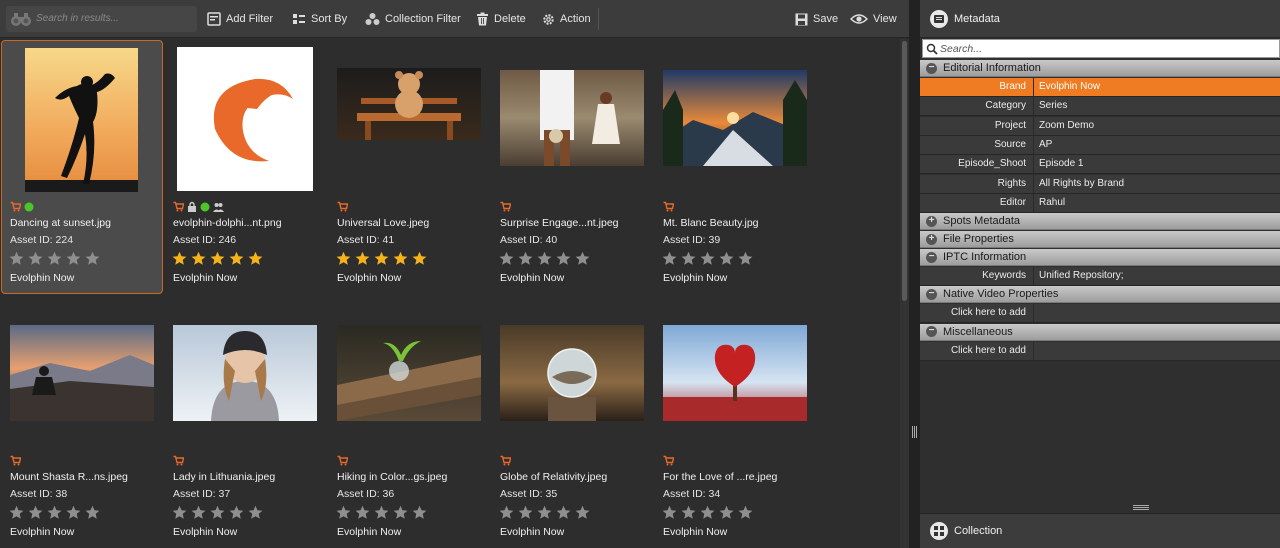 The width and height of the screenshot is (1280, 548). Describe the element at coordinates (501, 19) in the screenshot. I see `delete-button: Delete` at that location.